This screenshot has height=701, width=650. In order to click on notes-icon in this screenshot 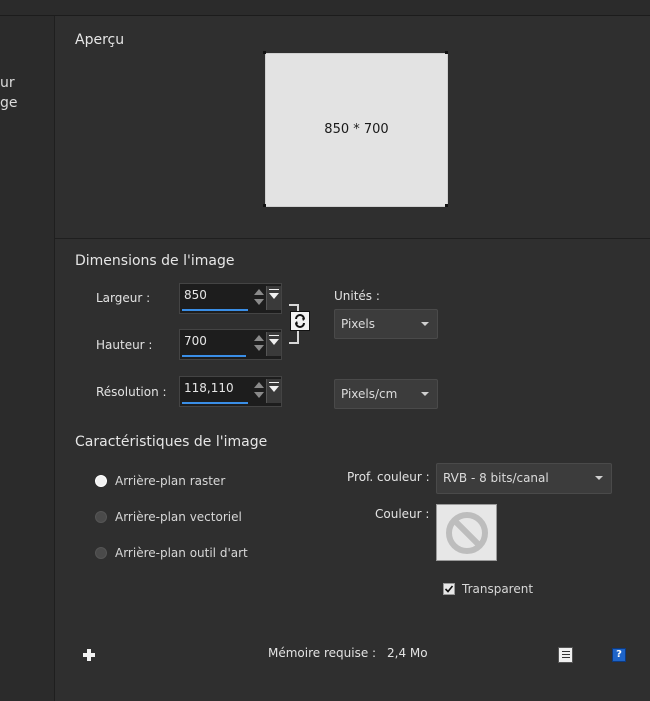, I will do `click(565, 655)`.